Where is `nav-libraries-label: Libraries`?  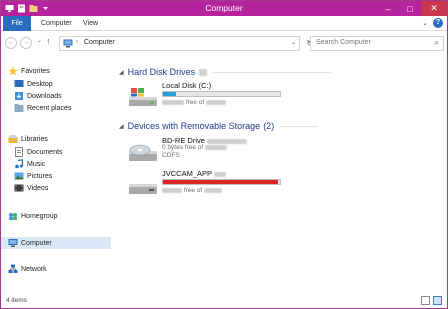
nav-libraries-label: Libraries is located at coordinates (34, 139).